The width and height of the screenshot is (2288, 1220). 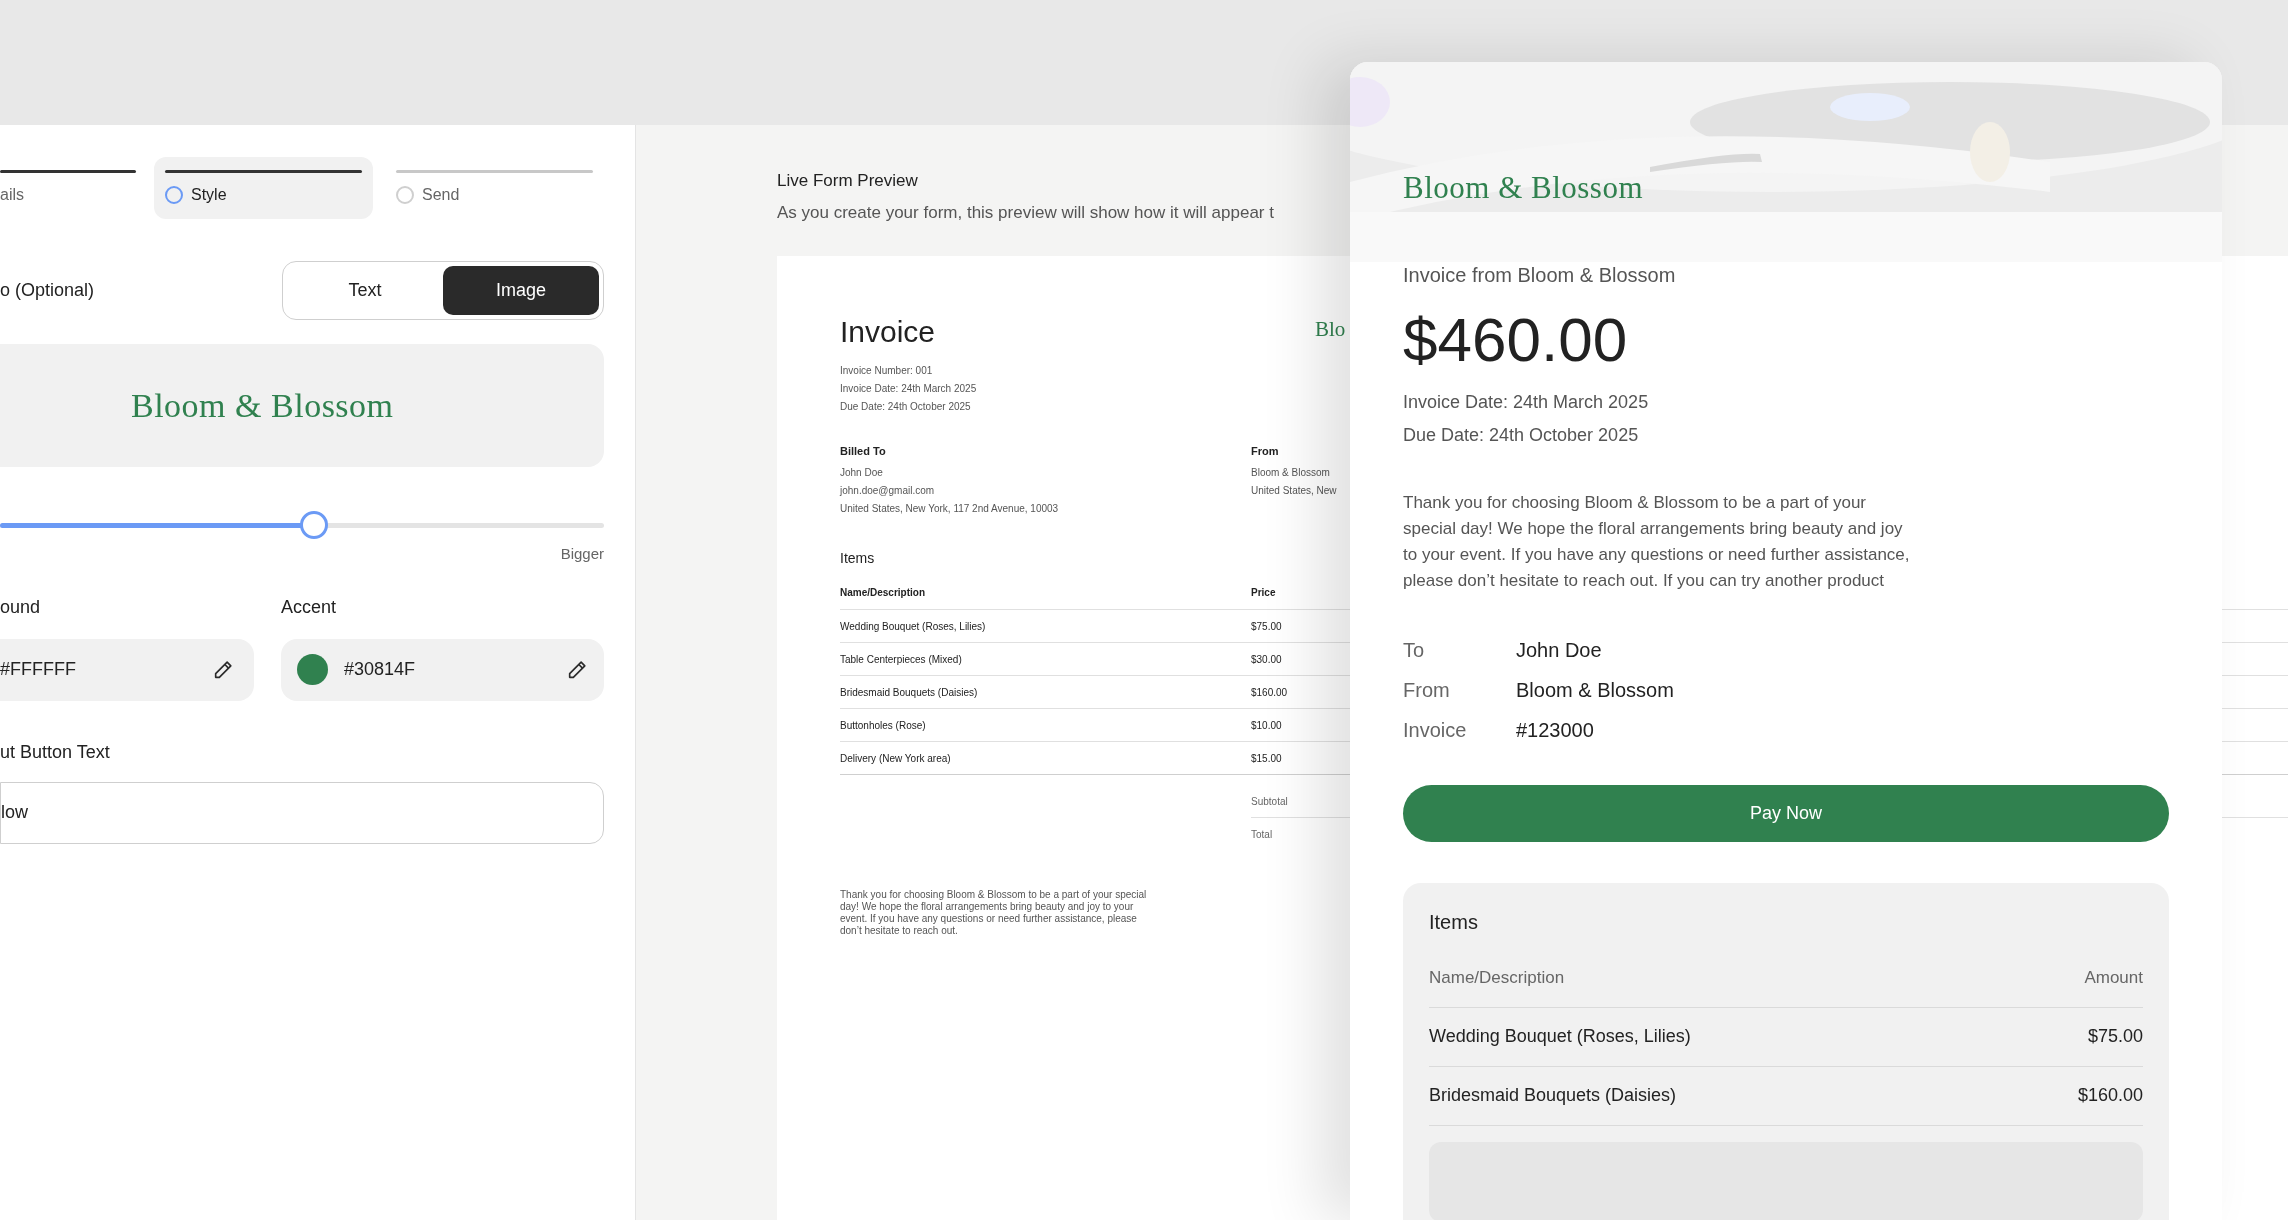 What do you see at coordinates (365, 290) in the screenshot?
I see `segment-option: Text` at bounding box center [365, 290].